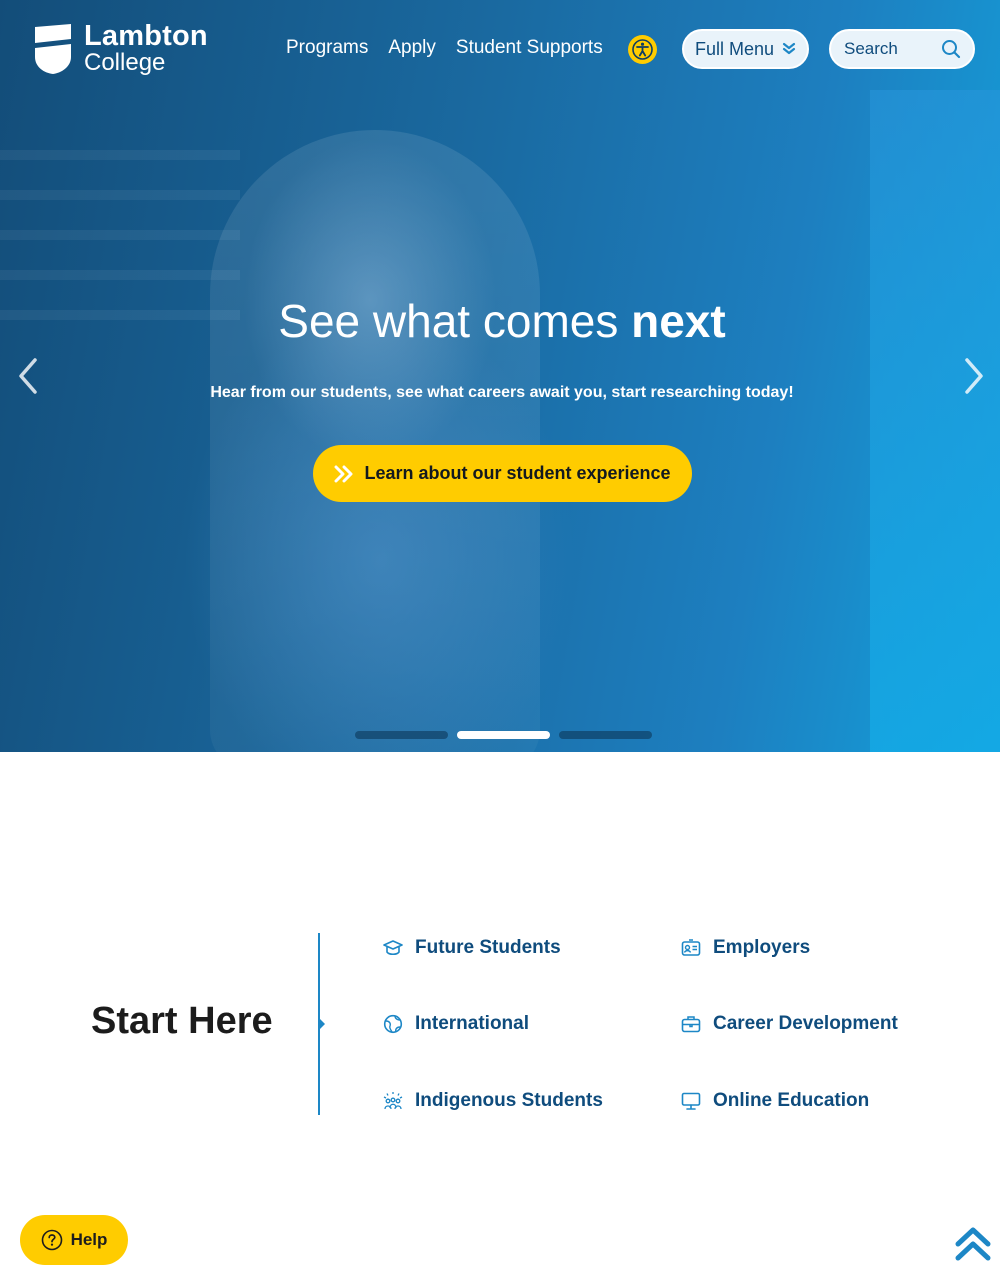 The width and height of the screenshot is (1000, 1273). I want to click on help-label: Help, so click(89, 1239).